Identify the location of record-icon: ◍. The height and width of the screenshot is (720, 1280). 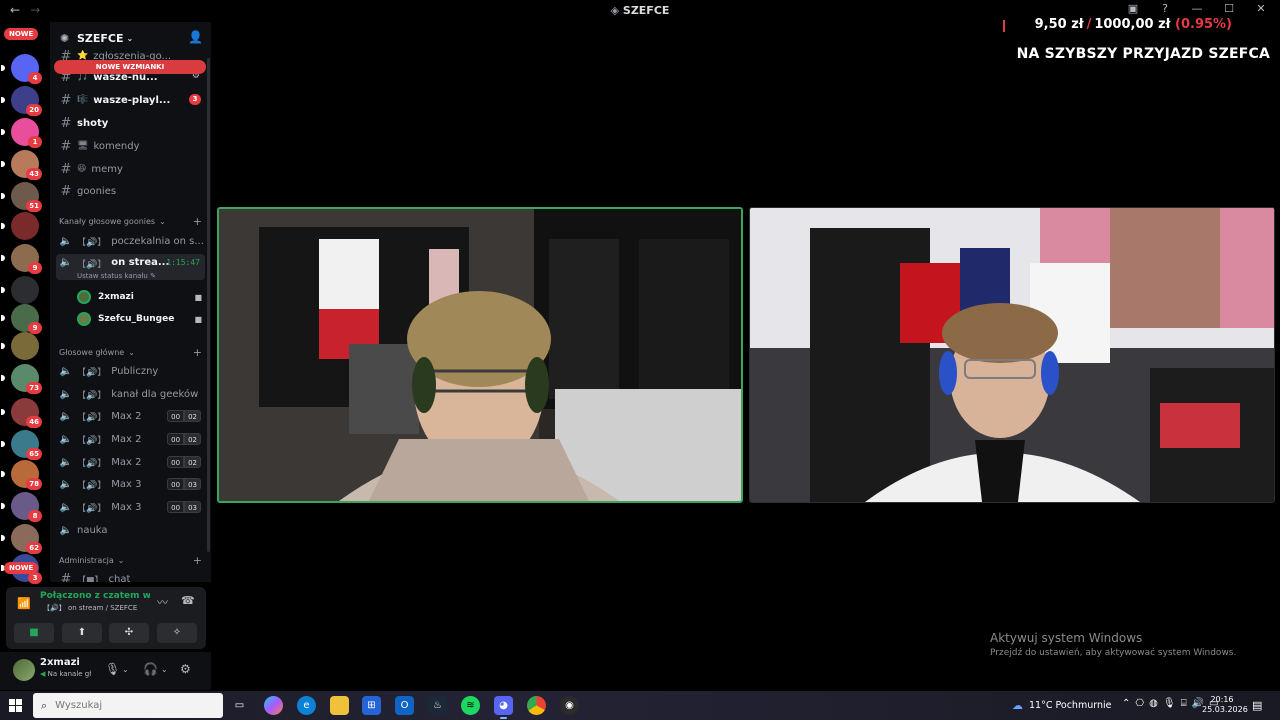
(1153, 703).